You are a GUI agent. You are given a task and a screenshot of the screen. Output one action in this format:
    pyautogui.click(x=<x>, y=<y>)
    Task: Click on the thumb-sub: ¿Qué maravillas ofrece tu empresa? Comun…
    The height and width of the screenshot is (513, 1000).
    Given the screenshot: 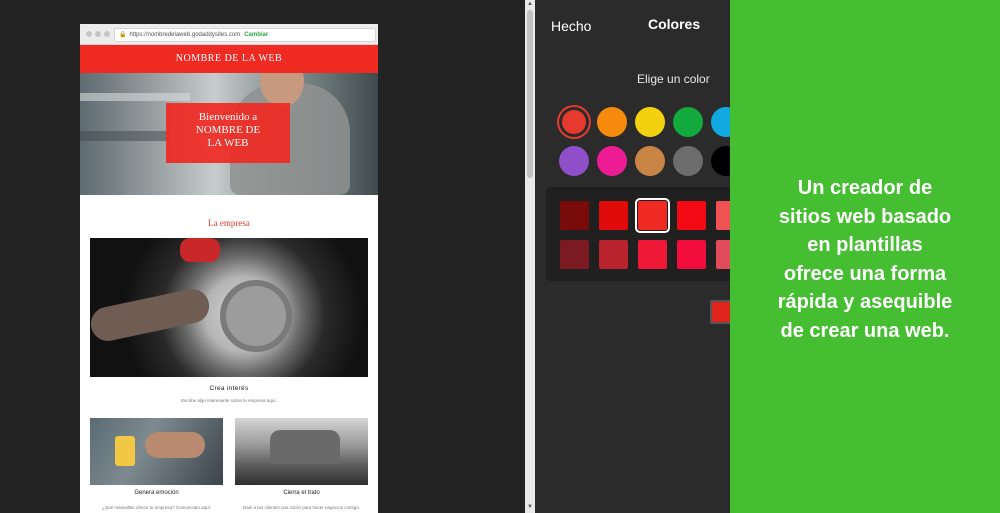 What is the action you would take?
    pyautogui.click(x=156, y=507)
    